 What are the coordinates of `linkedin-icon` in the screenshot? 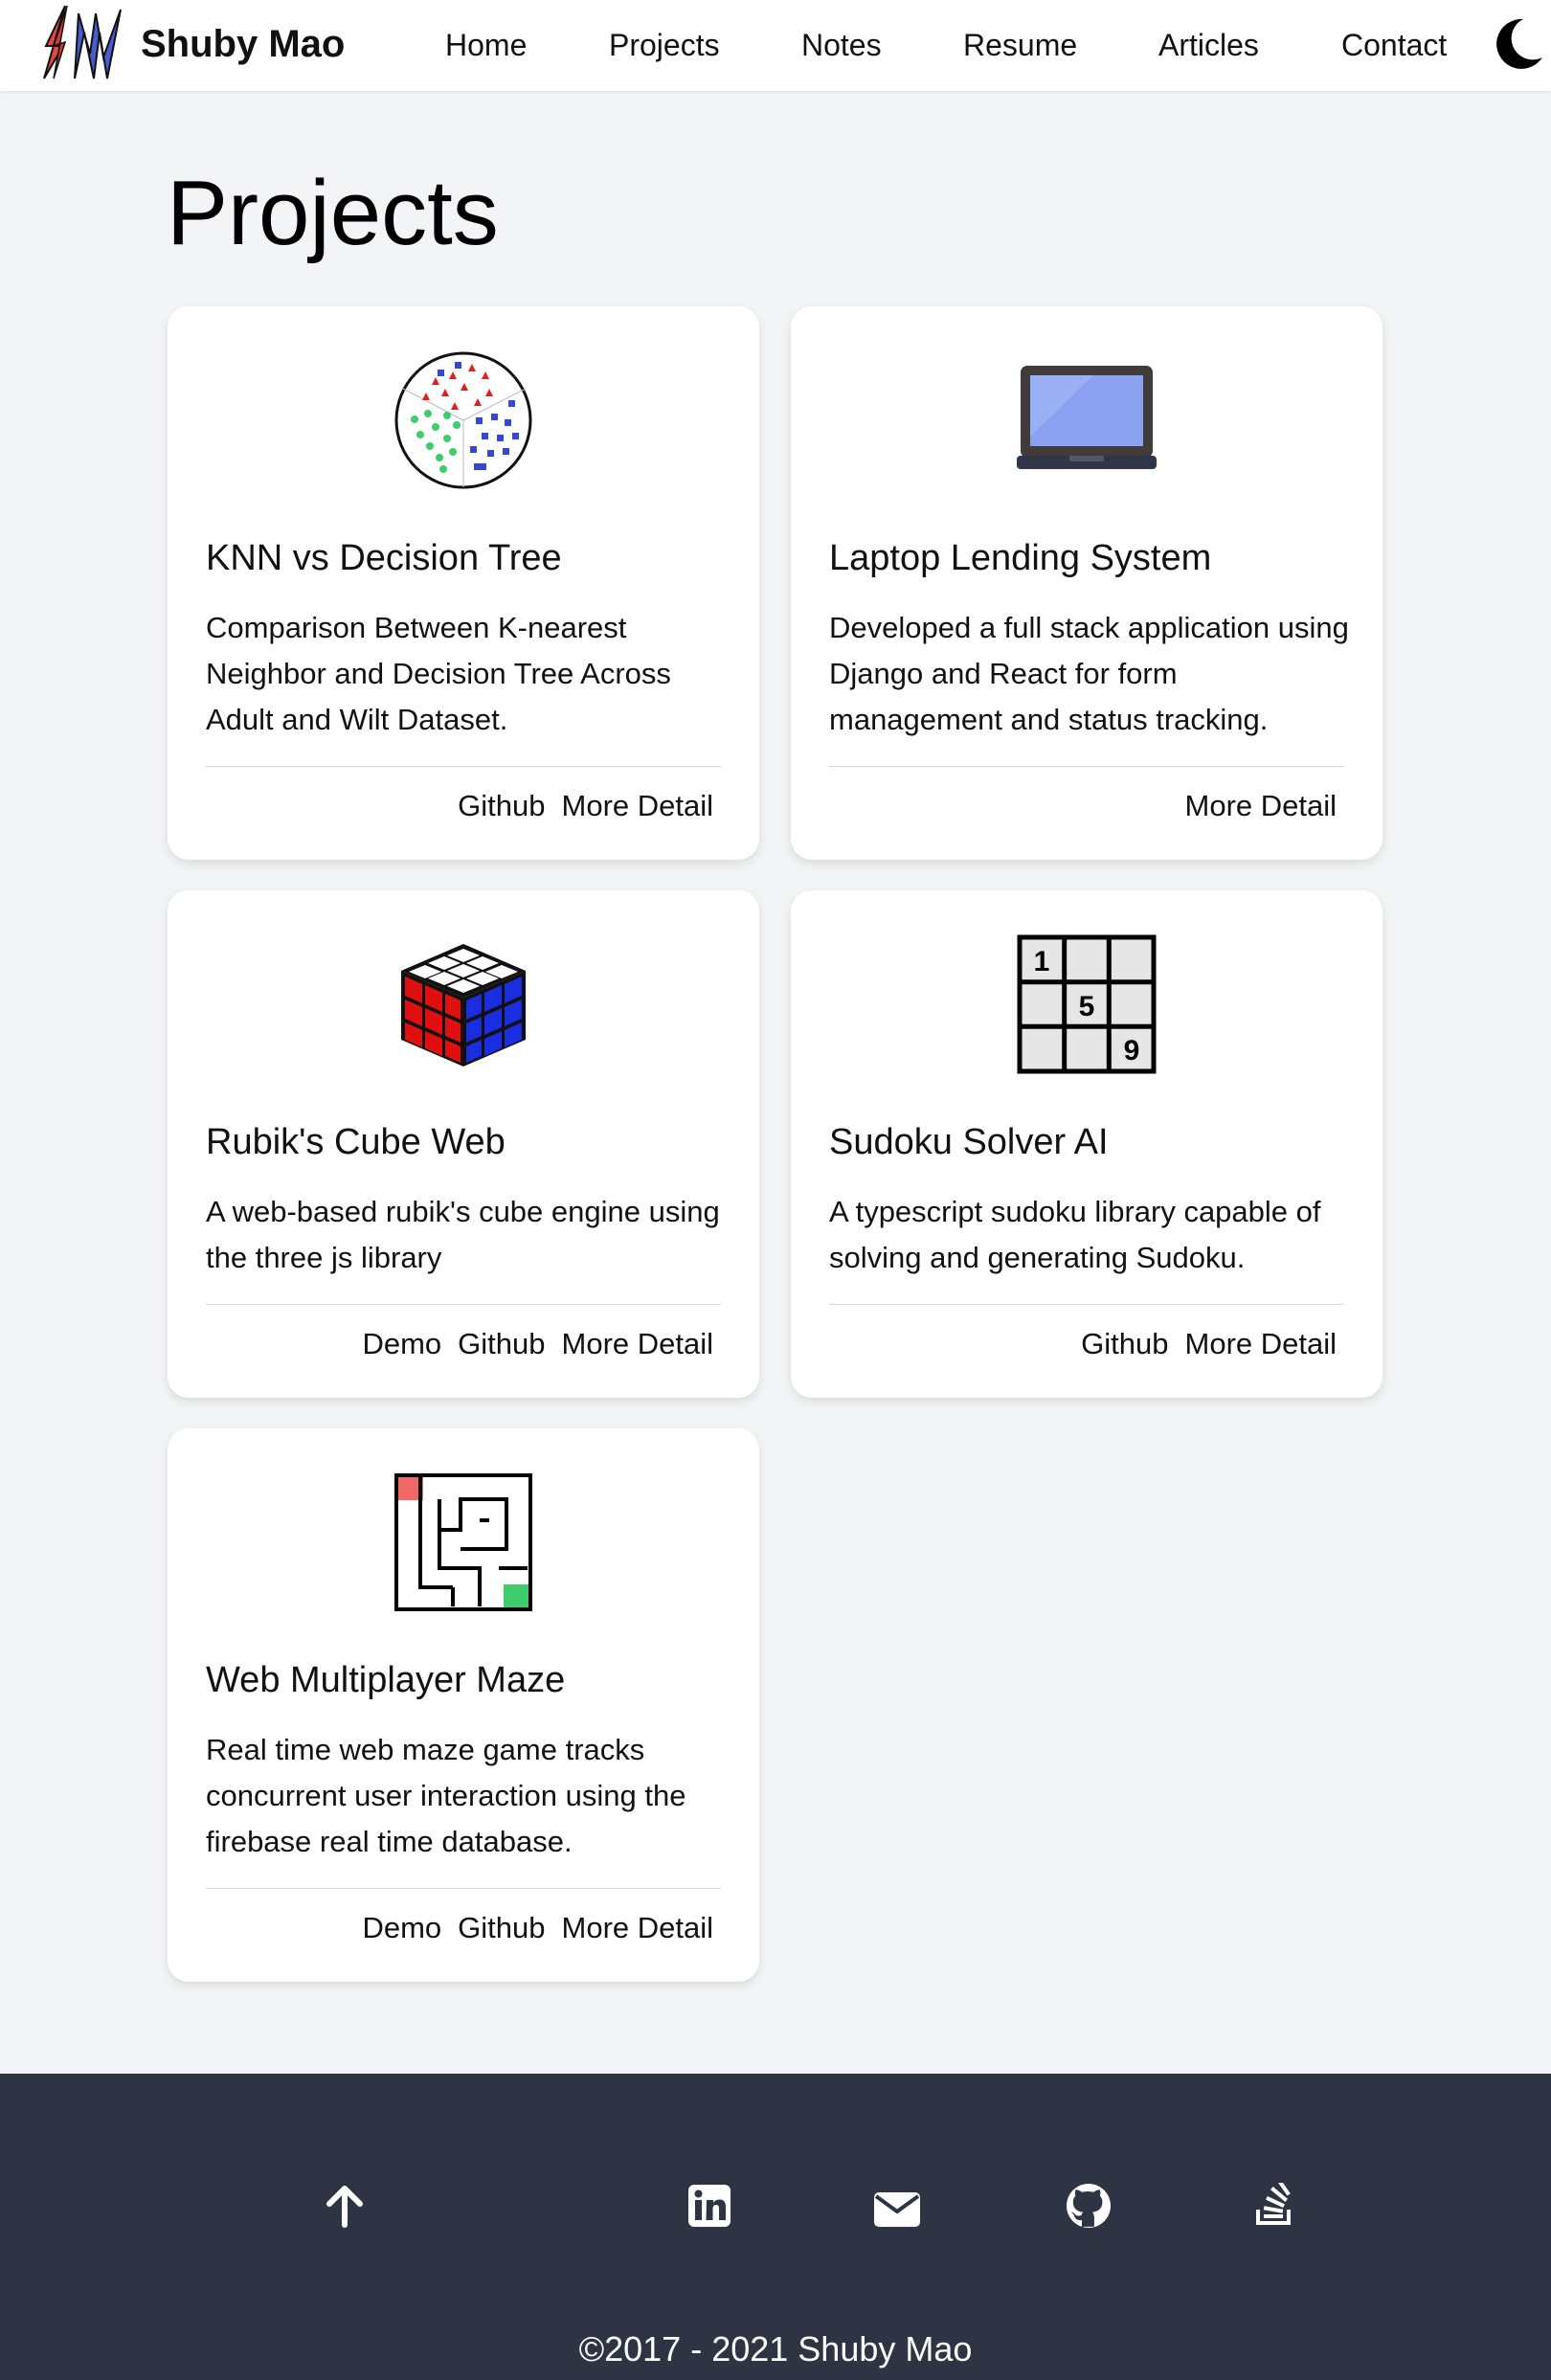 It's located at (709, 2206).